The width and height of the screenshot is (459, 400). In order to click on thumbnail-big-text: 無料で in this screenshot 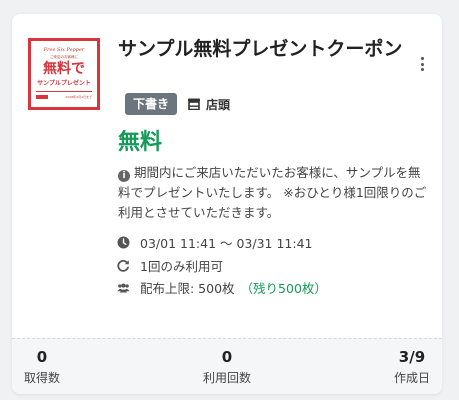, I will do `click(64, 69)`.